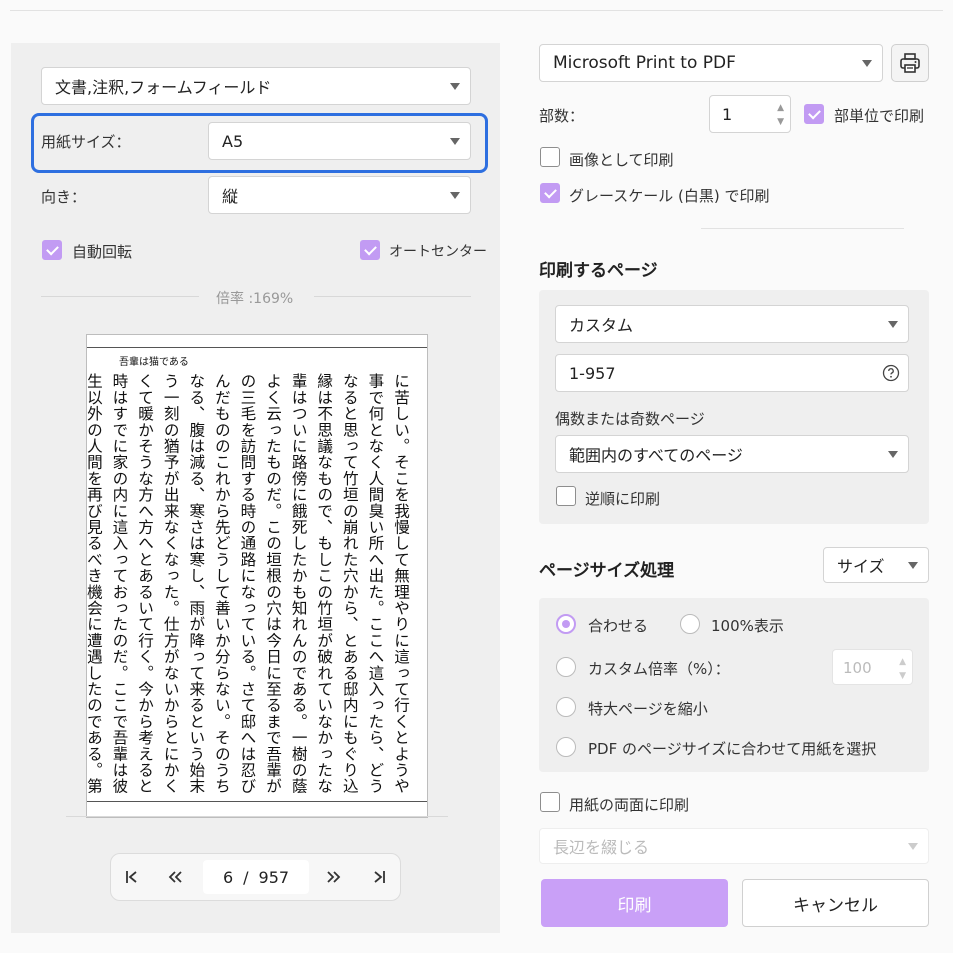 The width and height of the screenshot is (953, 953). What do you see at coordinates (601, 325) in the screenshot?
I see `page-range-value: カスタム` at bounding box center [601, 325].